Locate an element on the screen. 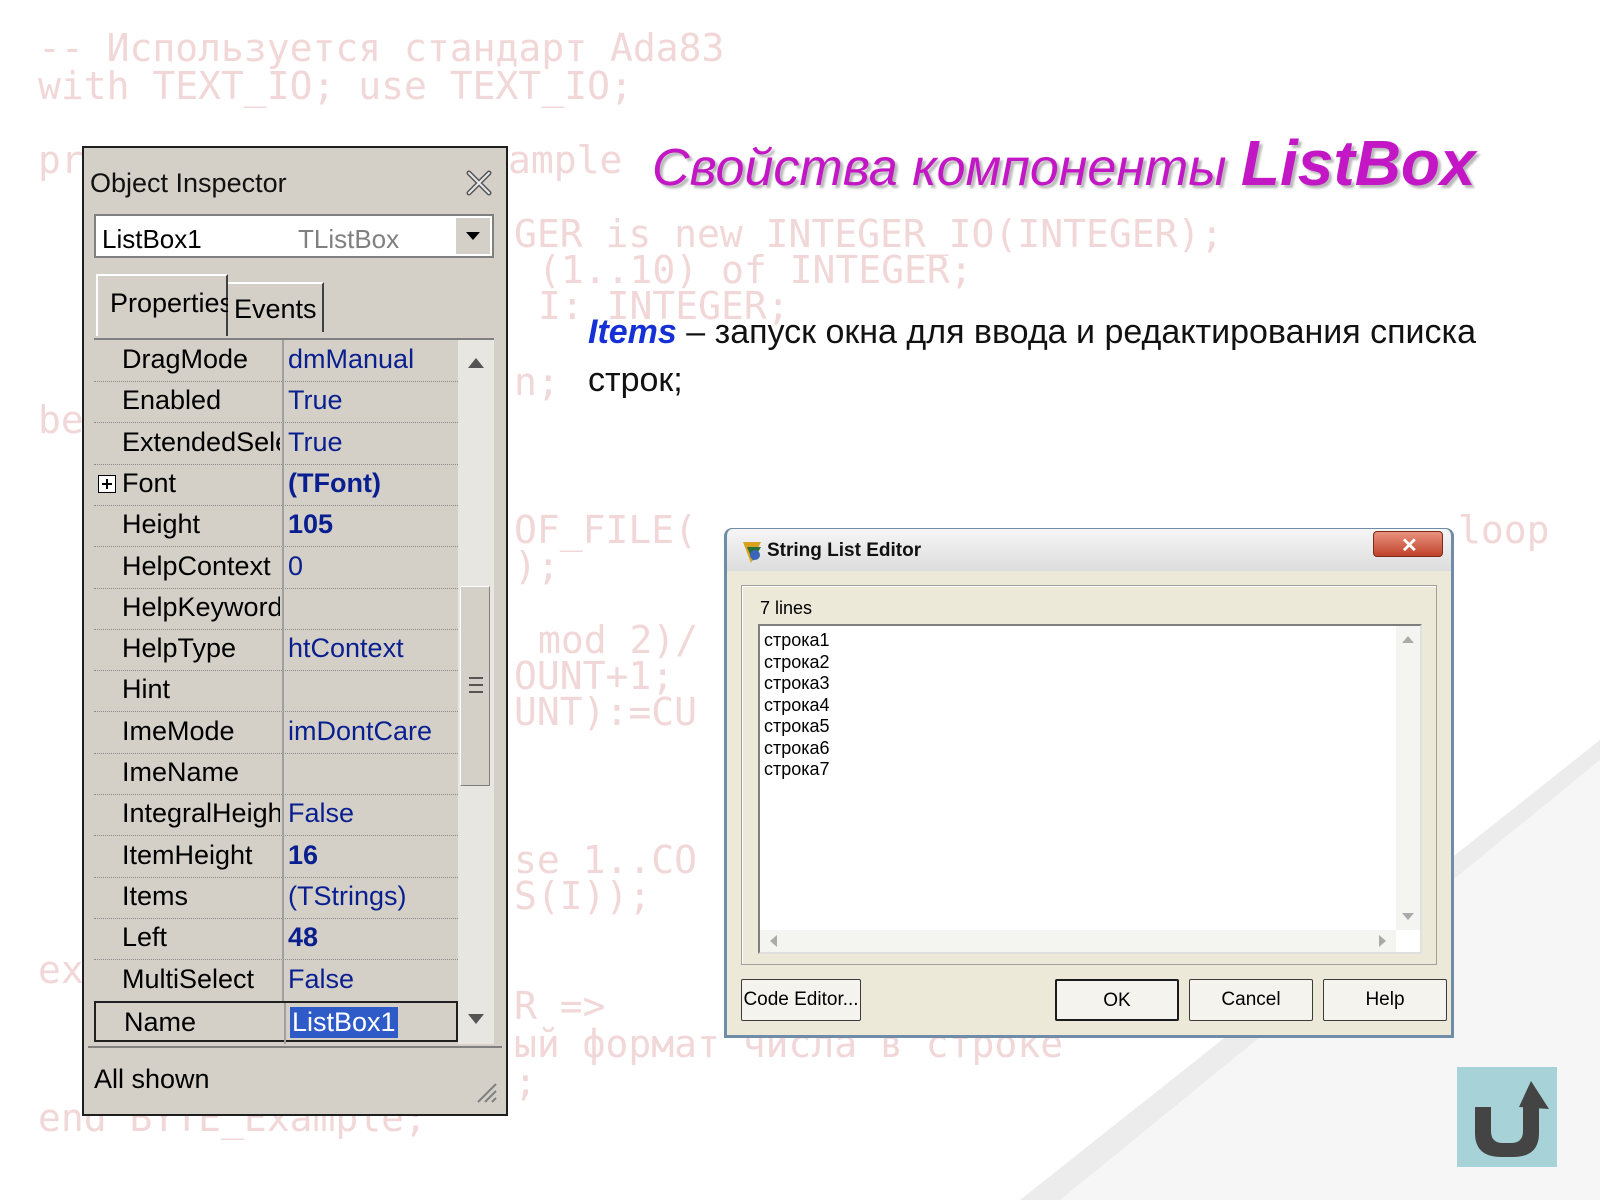 The height and width of the screenshot is (1200, 1600). property-value: 0 is located at coordinates (295, 566).